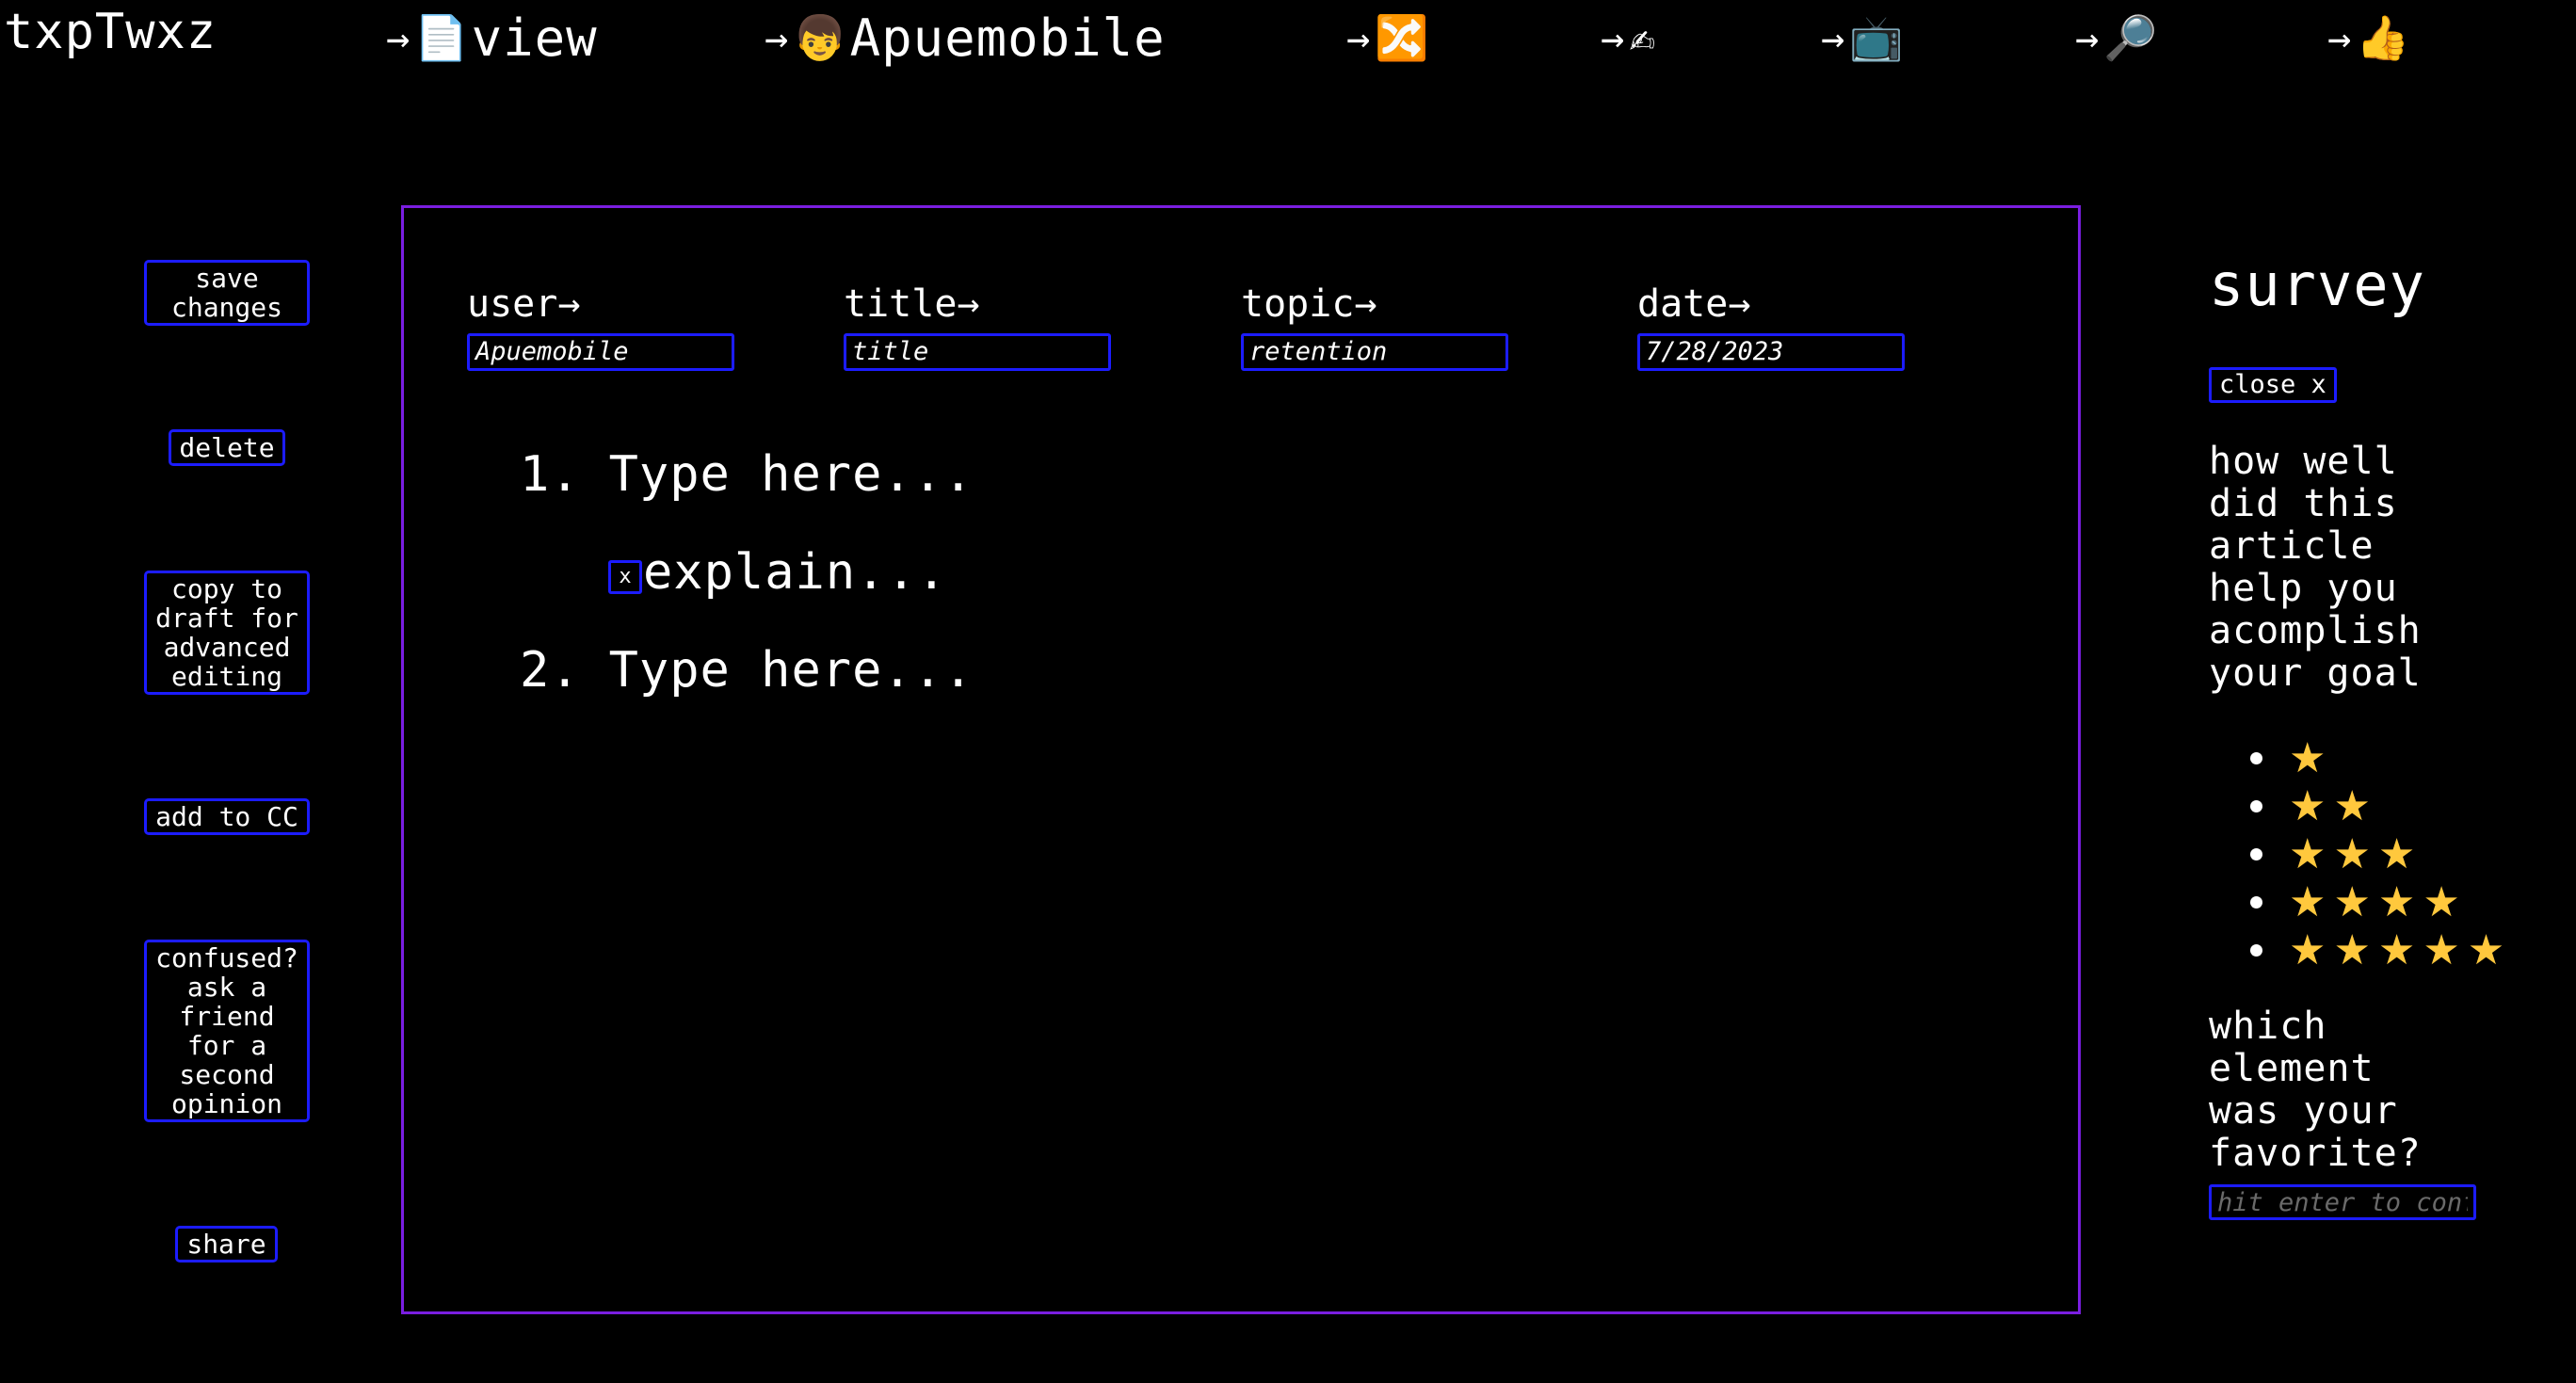  What do you see at coordinates (1402, 38) in the screenshot?
I see `shuffle-icon: 🔀` at bounding box center [1402, 38].